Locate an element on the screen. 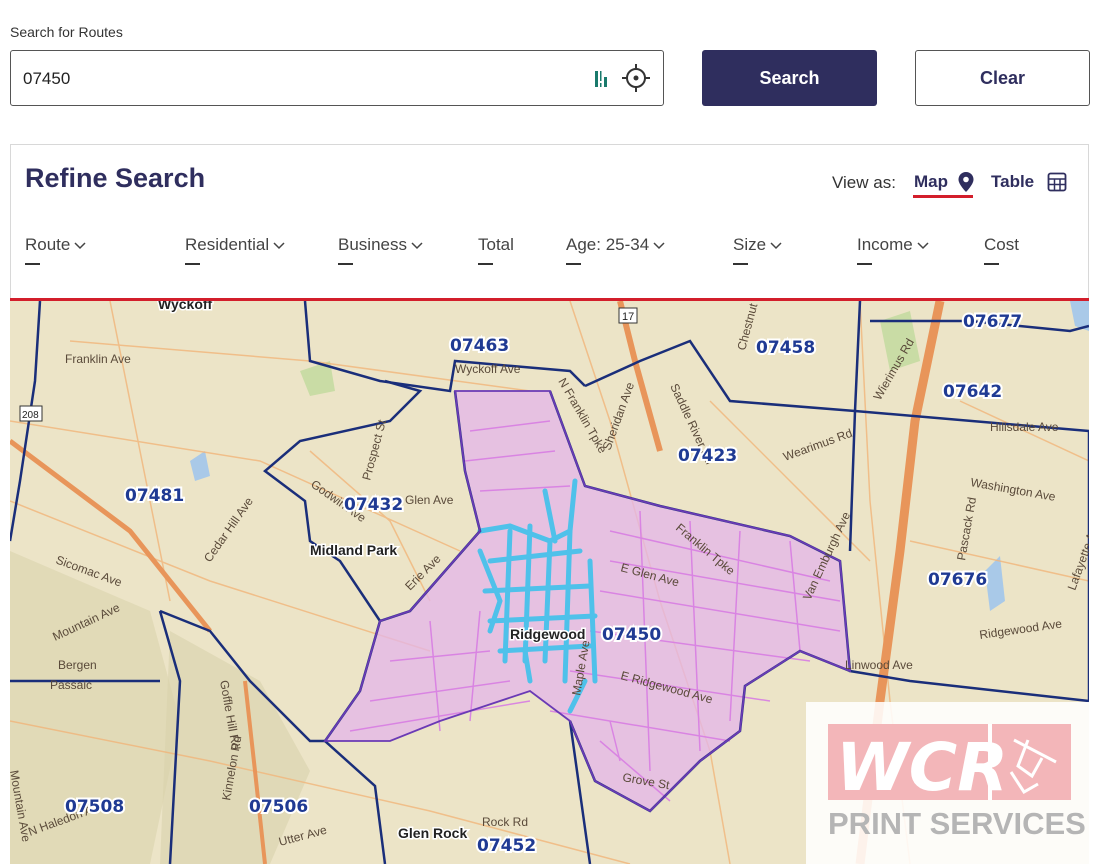  highway-shield-label: 17 is located at coordinates (628, 317).